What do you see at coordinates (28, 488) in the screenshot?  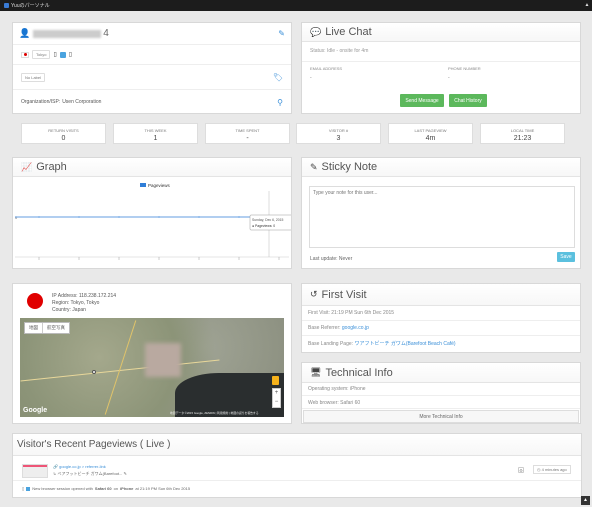 I see `session-os-icon` at bounding box center [28, 488].